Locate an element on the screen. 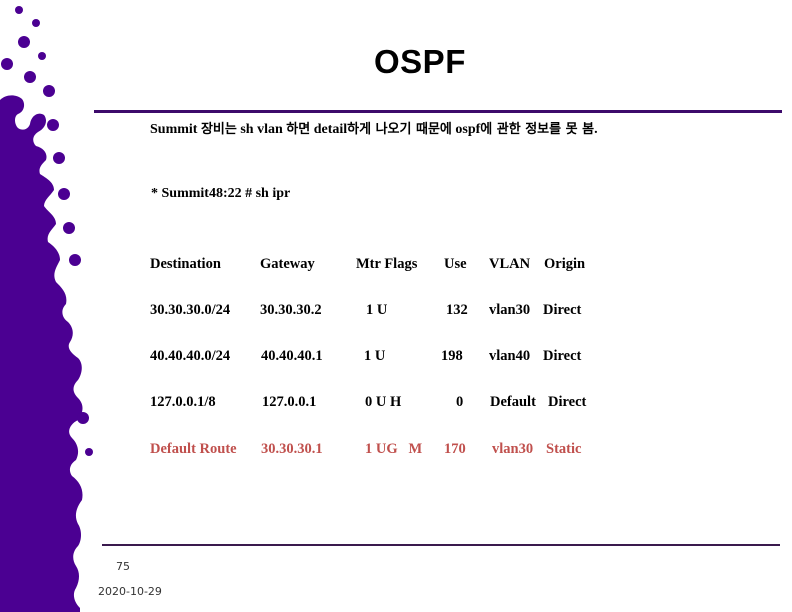  cell-destination: Default Route is located at coordinates (193, 449).